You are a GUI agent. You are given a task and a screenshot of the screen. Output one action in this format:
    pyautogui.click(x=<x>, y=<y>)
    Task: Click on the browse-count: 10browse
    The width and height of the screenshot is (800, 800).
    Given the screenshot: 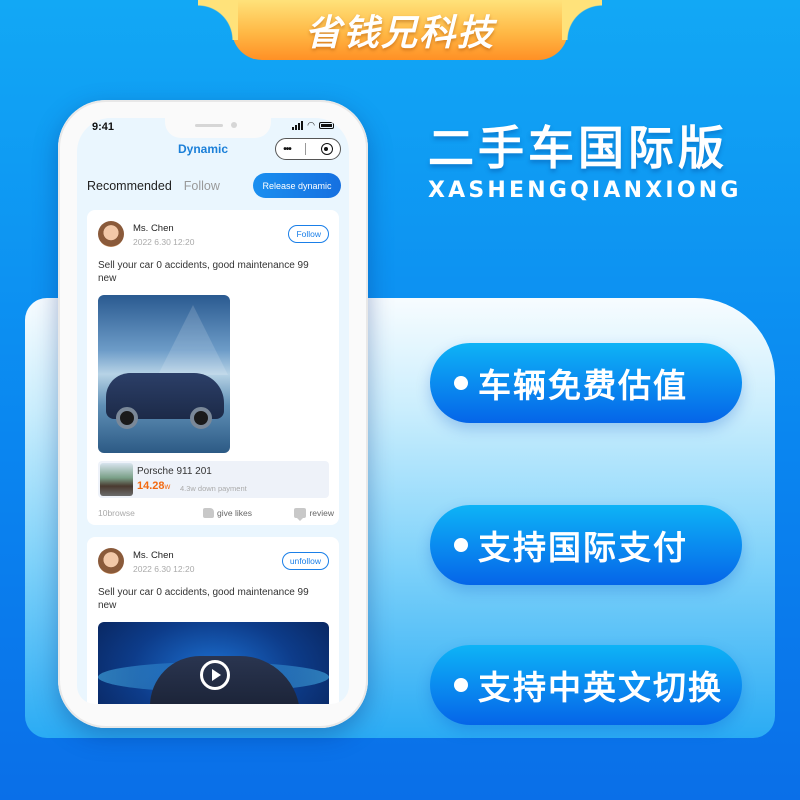 What is the action you would take?
    pyautogui.click(x=116, y=513)
    